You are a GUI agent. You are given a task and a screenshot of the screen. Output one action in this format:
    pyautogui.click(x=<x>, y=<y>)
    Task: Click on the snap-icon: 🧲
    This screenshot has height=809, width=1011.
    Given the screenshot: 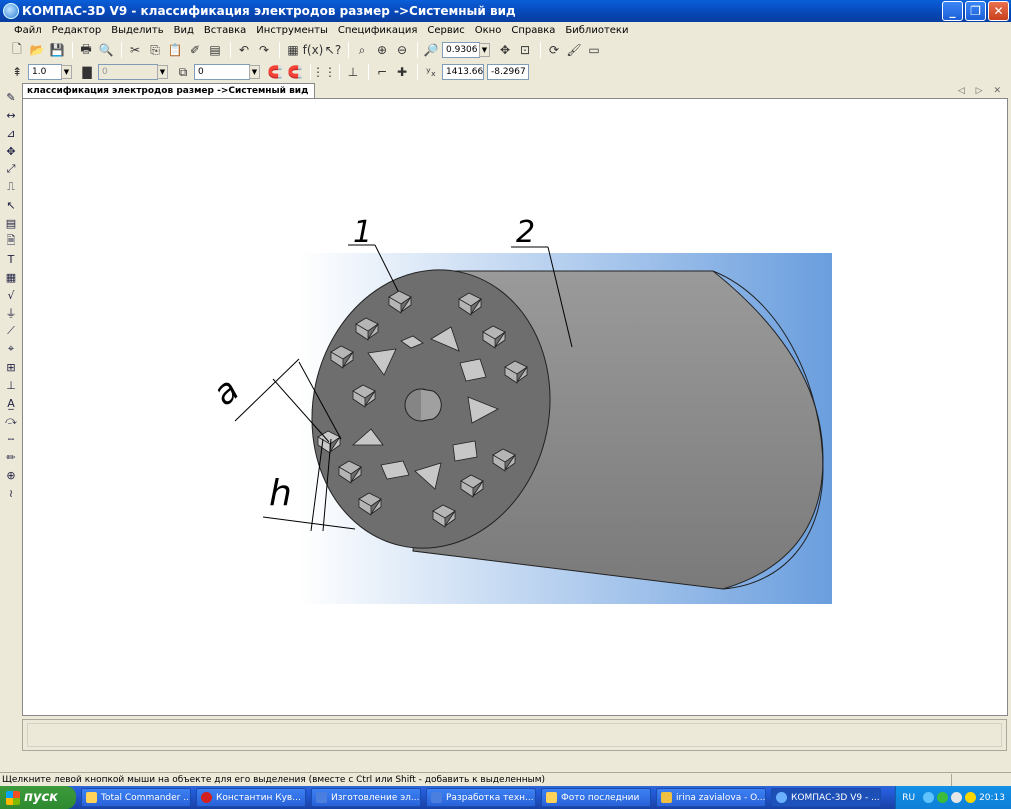 What is the action you would take?
    pyautogui.click(x=275, y=72)
    